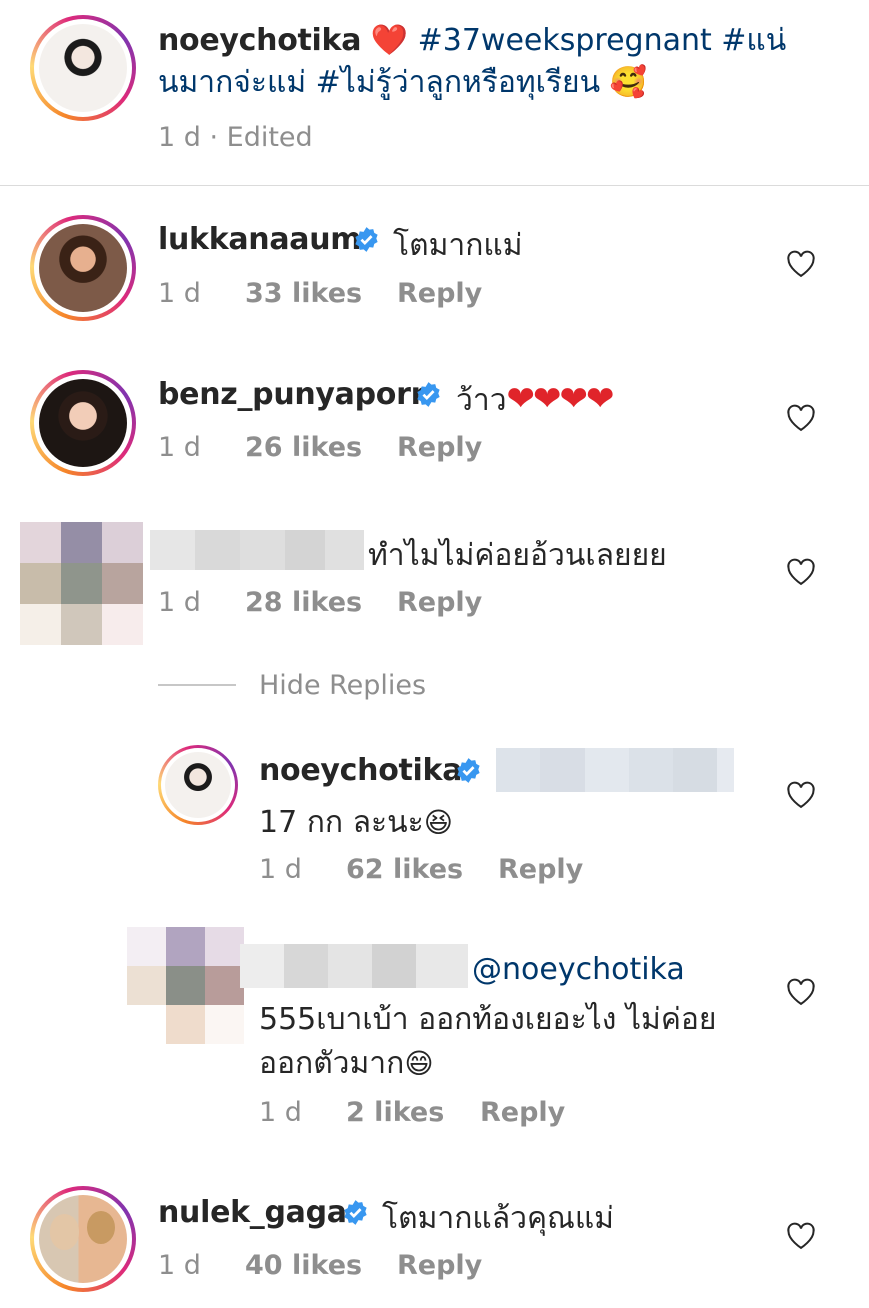  What do you see at coordinates (303, 293) in the screenshot?
I see `comment-likes: 33 likes` at bounding box center [303, 293].